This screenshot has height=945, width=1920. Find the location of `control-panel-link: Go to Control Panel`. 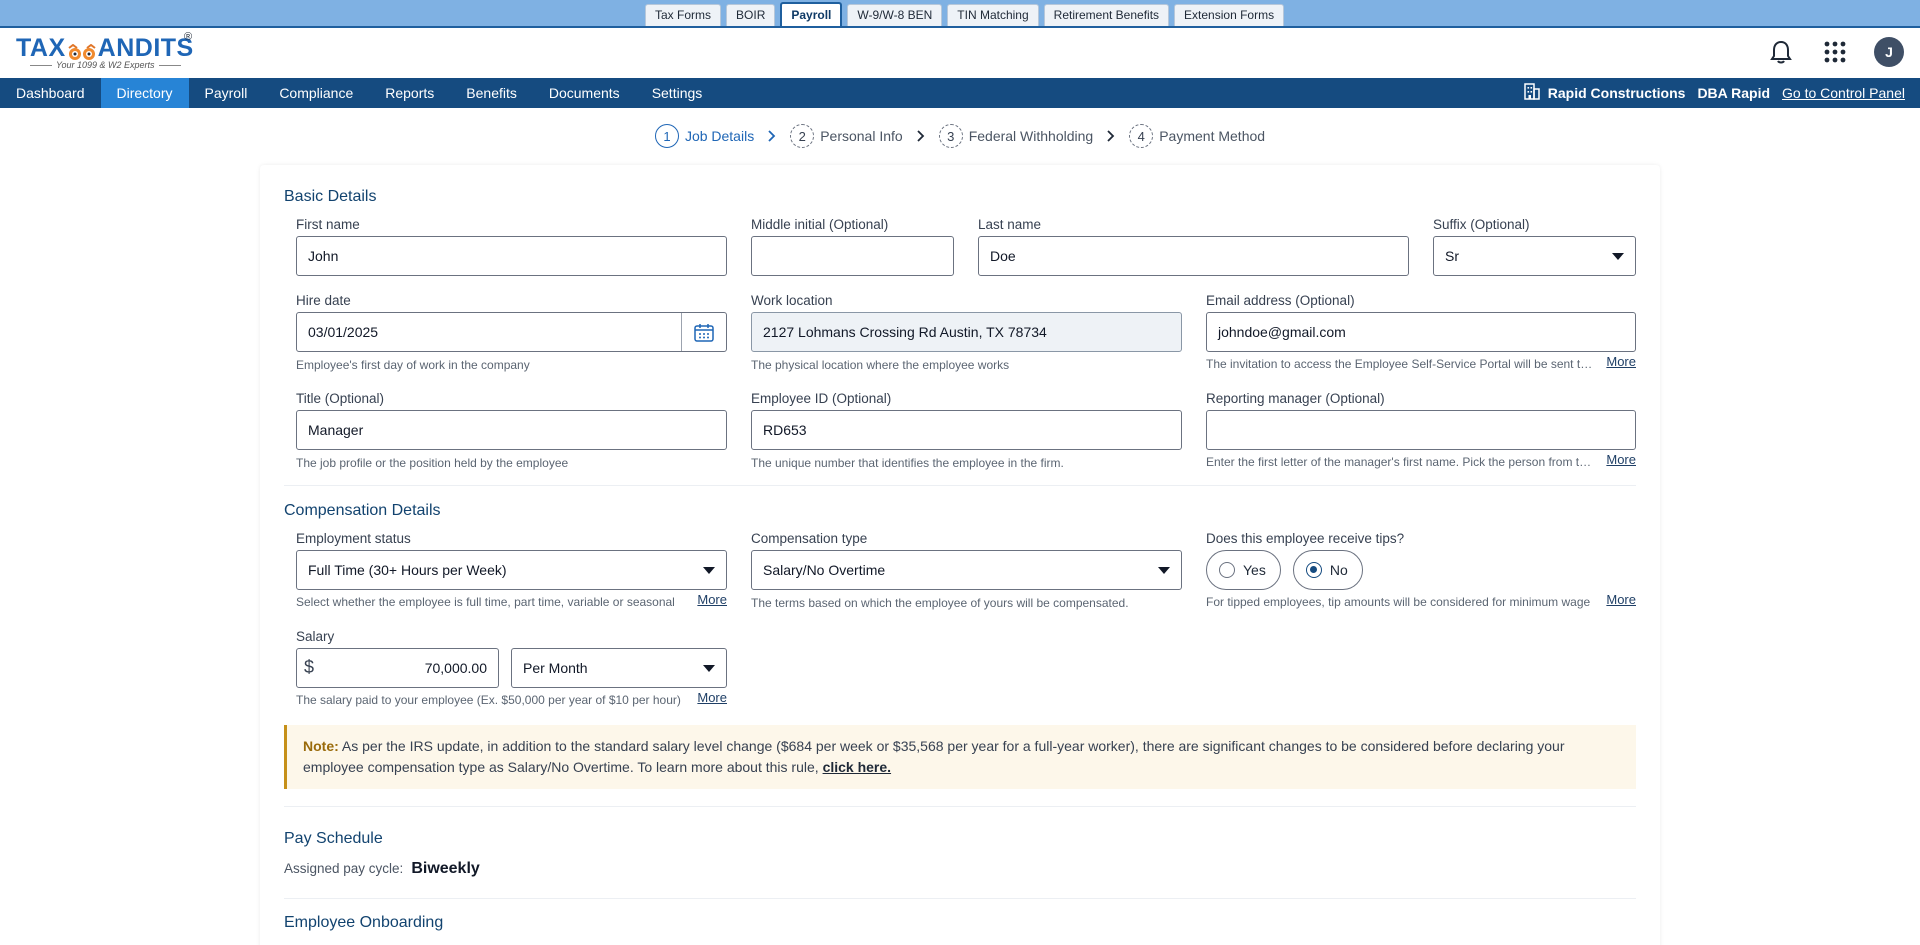

control-panel-link: Go to Control Panel is located at coordinates (1843, 93).